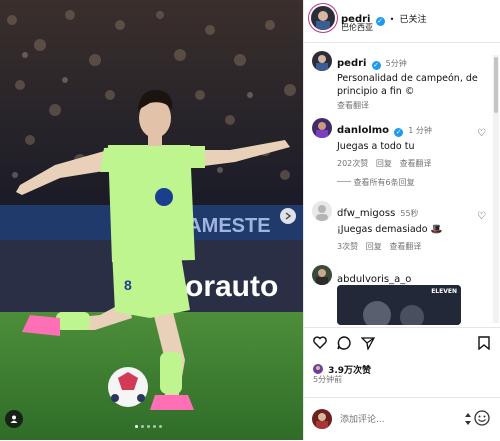 Image resolution: width=500 pixels, height=441 pixels. Describe the element at coordinates (352, 163) in the screenshot. I see `comment-likes-count: 202次赞` at that location.